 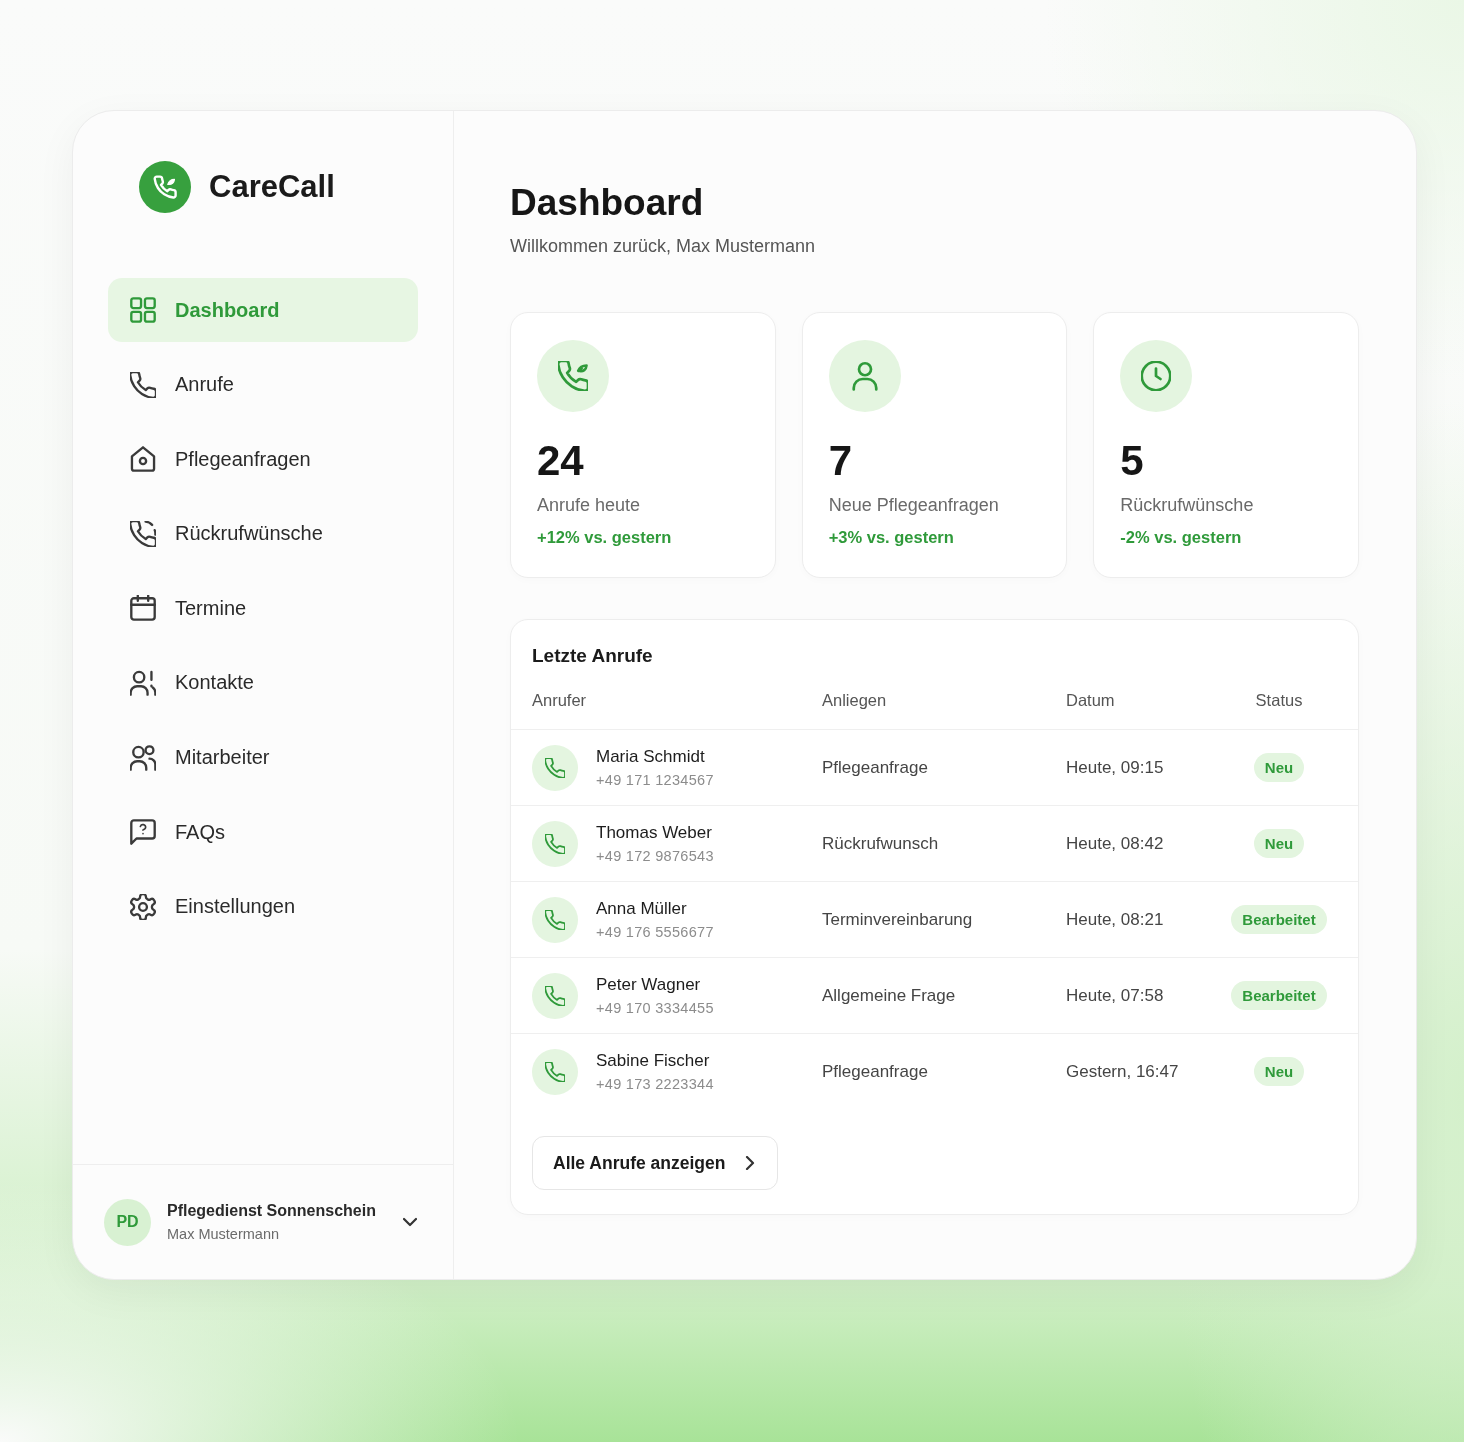 What do you see at coordinates (649, 985) in the screenshot?
I see `caller-name: Peter Wagner` at bounding box center [649, 985].